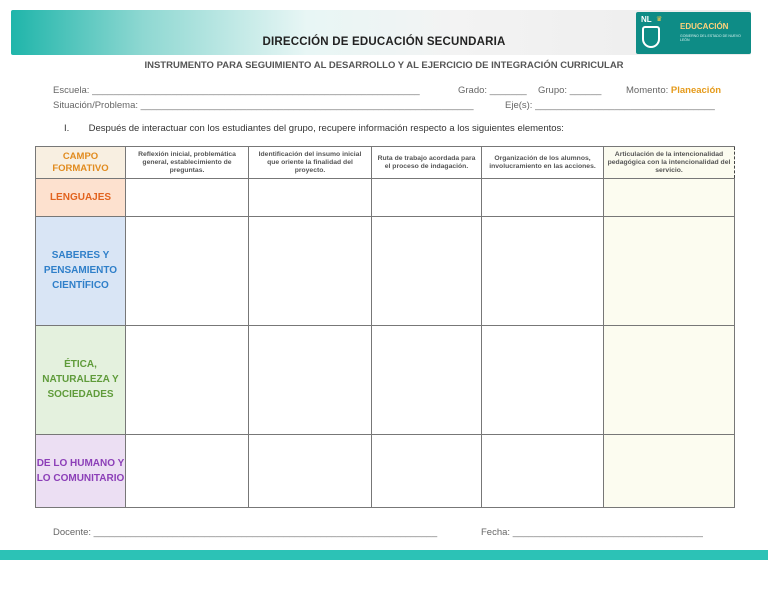 The width and height of the screenshot is (768, 594). I want to click on campo-lenguajes: LENGUAJES, so click(80, 197).